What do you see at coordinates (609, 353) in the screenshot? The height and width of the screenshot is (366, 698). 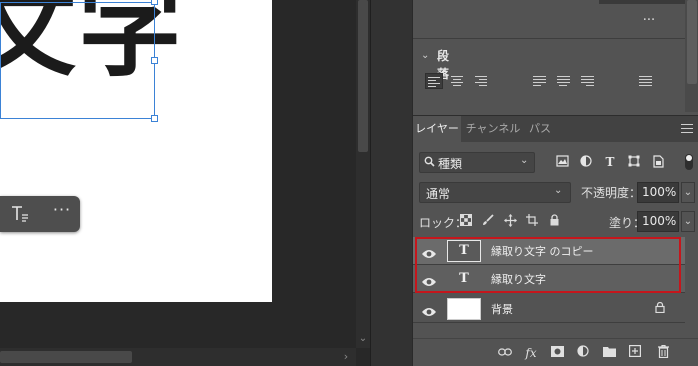 I see `folder-group-icon` at bounding box center [609, 353].